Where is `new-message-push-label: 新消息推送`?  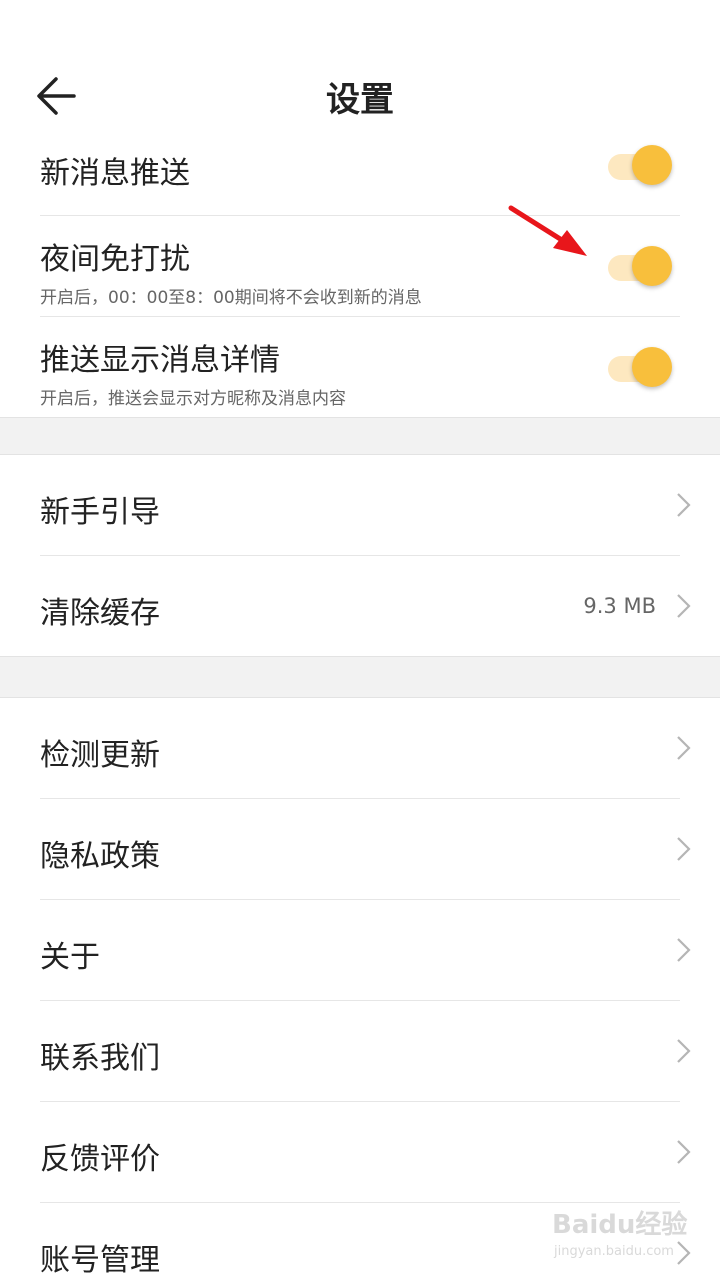
new-message-push-label: 新消息推送 is located at coordinates (115, 173).